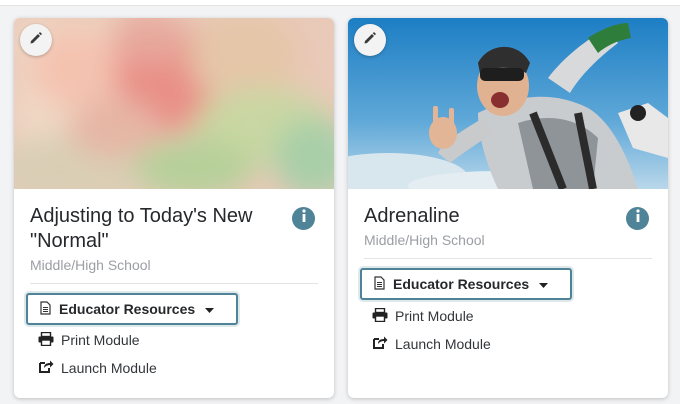 Image resolution: width=680 pixels, height=404 pixels. Describe the element at coordinates (412, 216) in the screenshot. I see `module-title: Adrenaline` at that location.